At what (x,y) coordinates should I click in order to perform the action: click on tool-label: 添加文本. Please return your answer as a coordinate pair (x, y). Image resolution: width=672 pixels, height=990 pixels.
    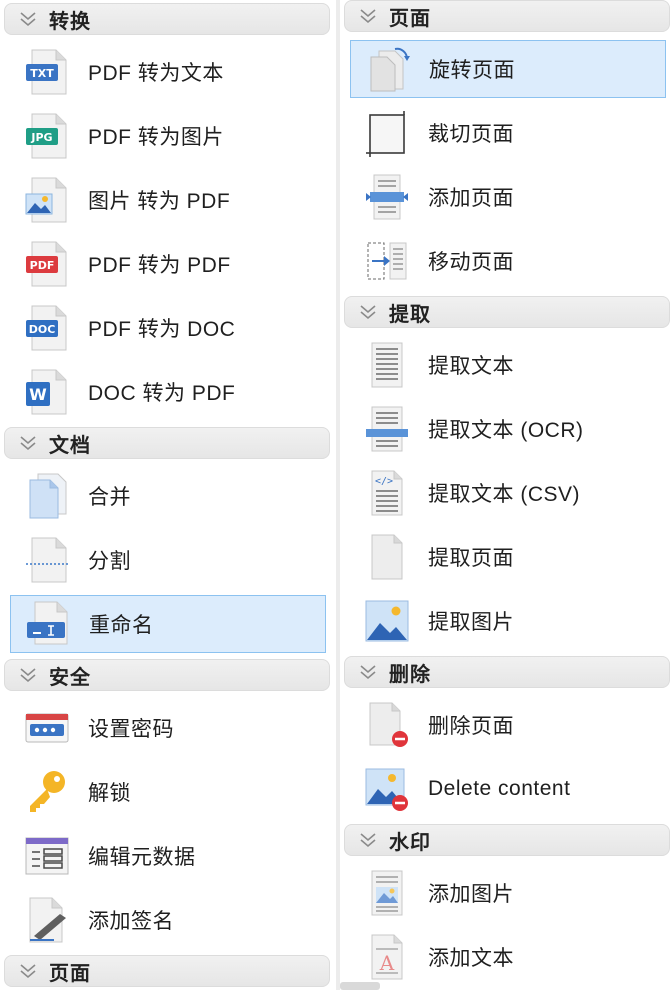
    Looking at the image, I should click on (471, 958).